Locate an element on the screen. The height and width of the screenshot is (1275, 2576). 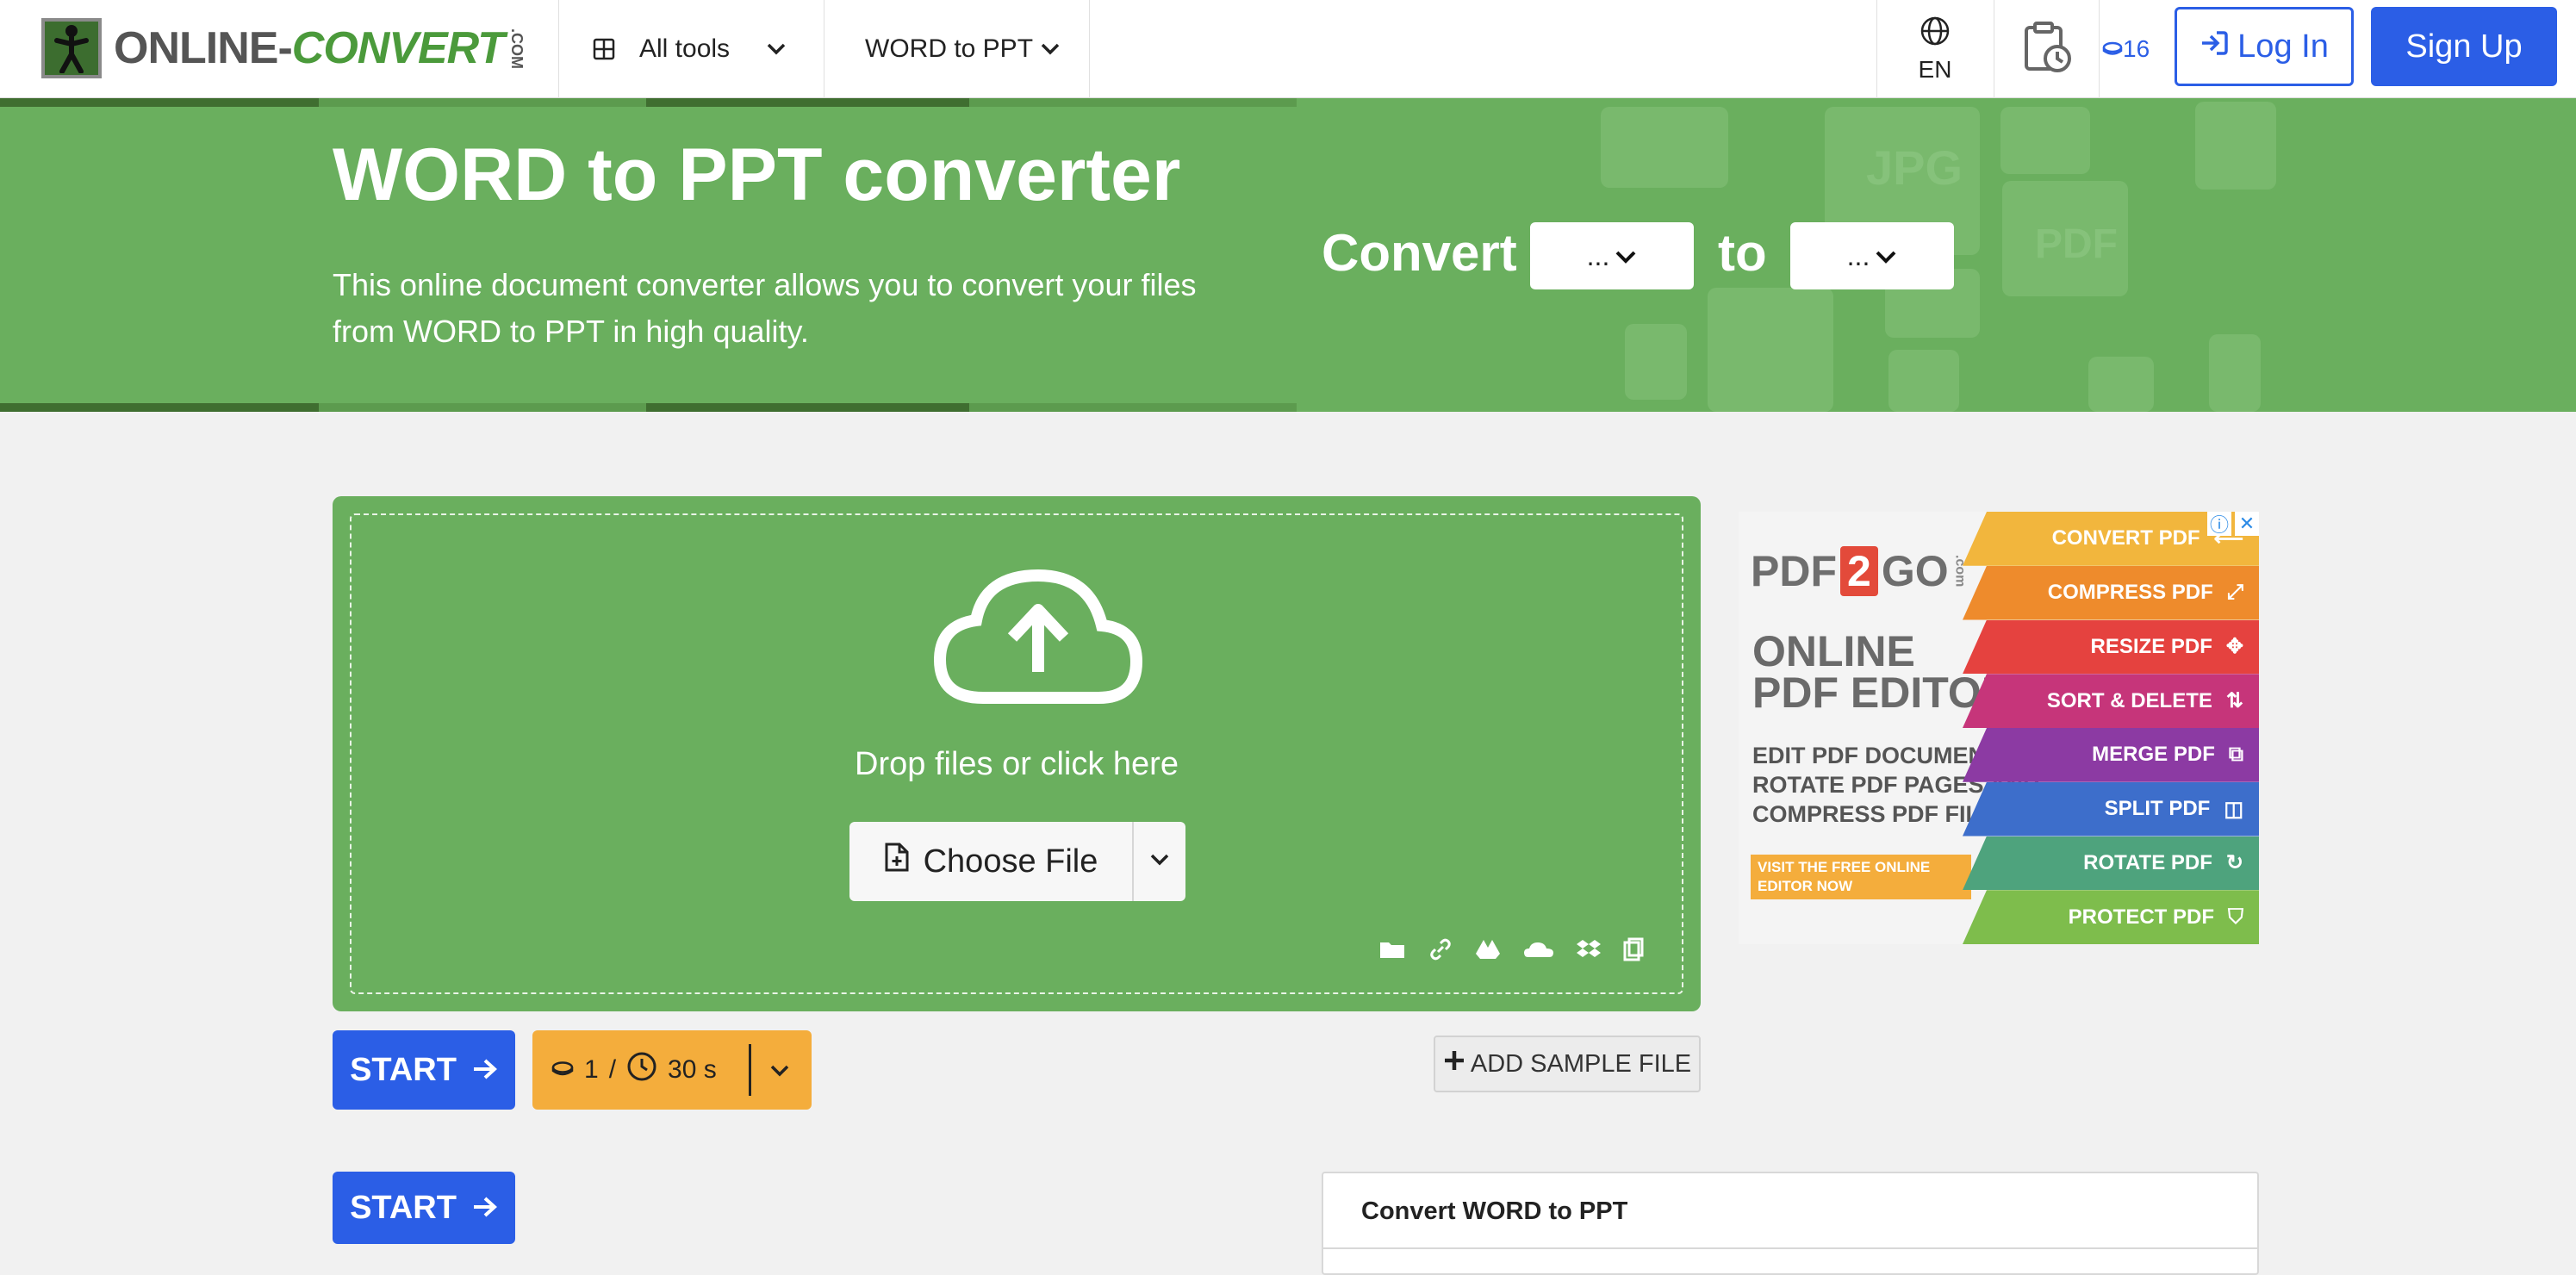
start-button: START is located at coordinates (424, 1070).